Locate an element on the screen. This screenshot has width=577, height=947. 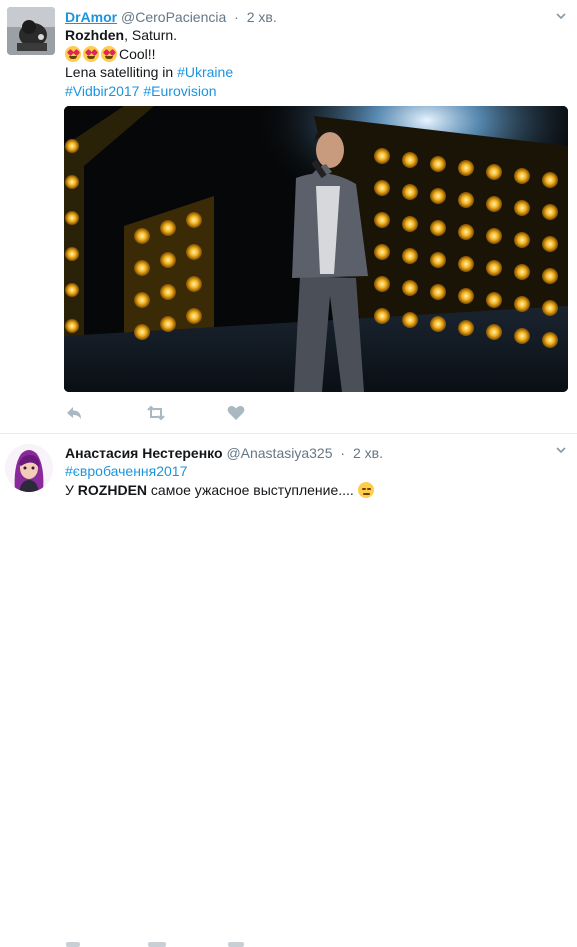
tweet-actions is located at coordinates (214, 413).